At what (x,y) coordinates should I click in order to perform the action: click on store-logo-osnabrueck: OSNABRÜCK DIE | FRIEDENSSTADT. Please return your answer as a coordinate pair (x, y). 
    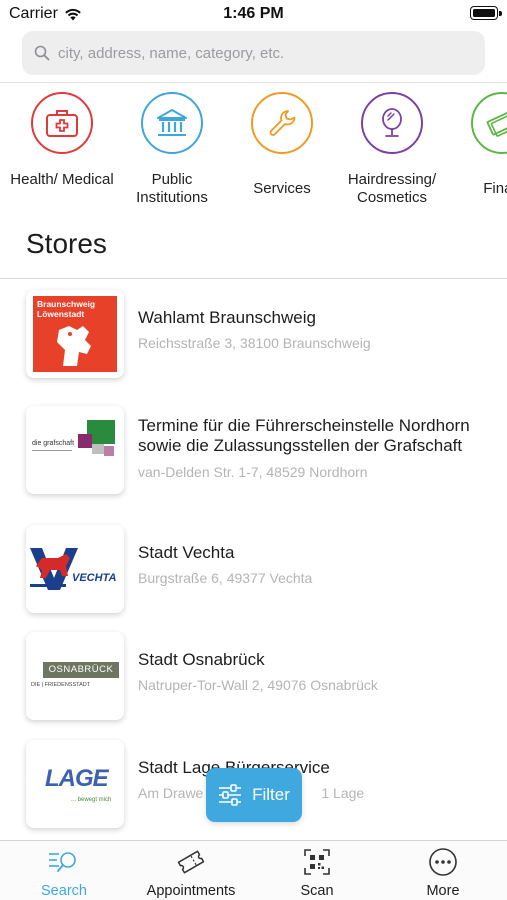
    Looking at the image, I should click on (75, 676).